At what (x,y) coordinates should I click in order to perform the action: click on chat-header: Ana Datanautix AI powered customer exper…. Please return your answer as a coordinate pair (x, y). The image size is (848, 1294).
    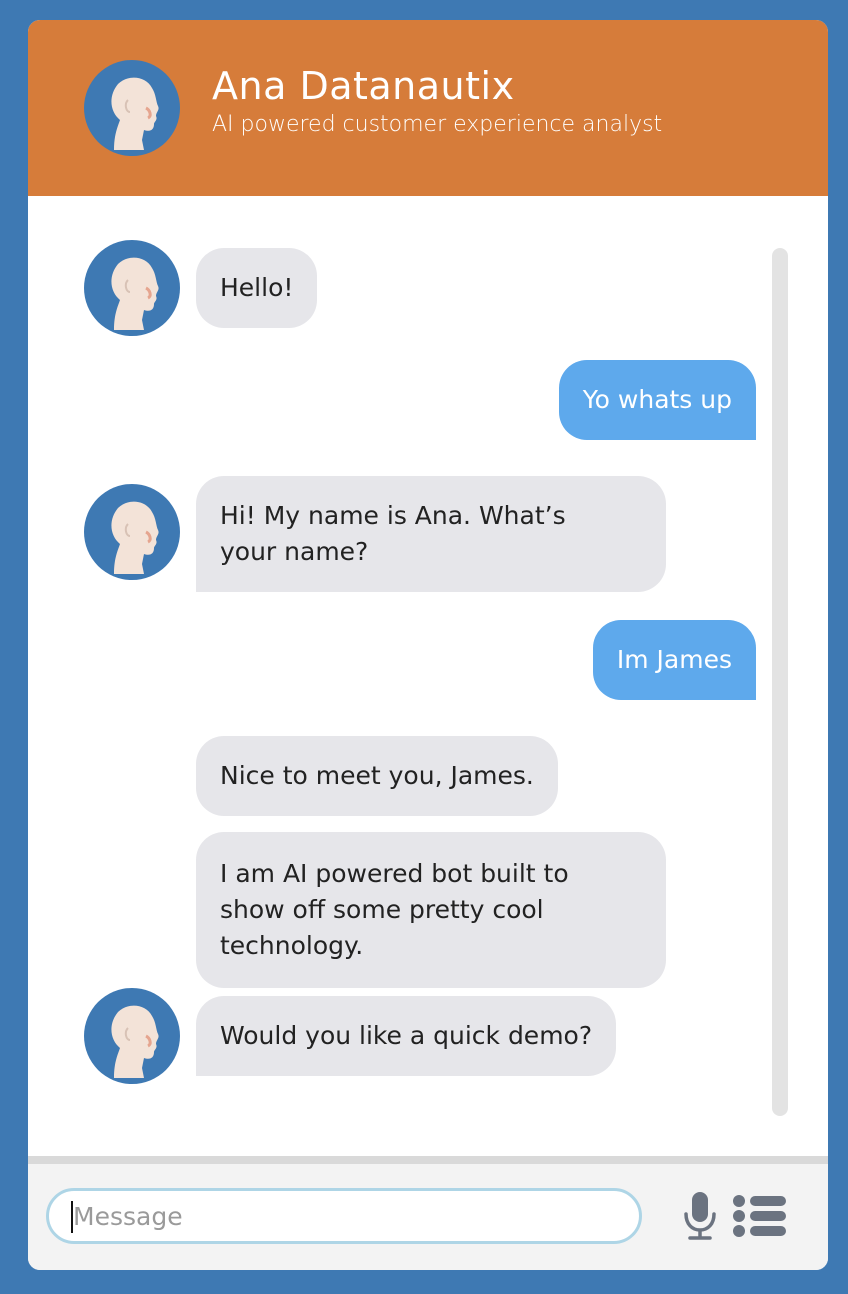
    Looking at the image, I should click on (428, 108).